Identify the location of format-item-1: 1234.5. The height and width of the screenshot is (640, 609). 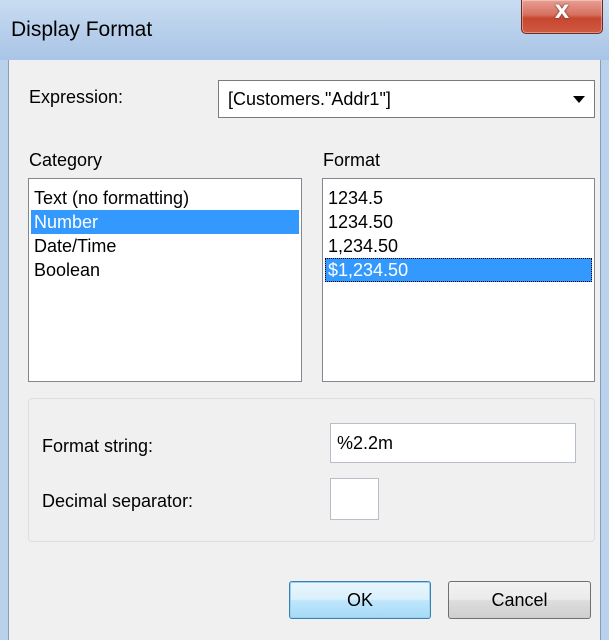
(458, 198).